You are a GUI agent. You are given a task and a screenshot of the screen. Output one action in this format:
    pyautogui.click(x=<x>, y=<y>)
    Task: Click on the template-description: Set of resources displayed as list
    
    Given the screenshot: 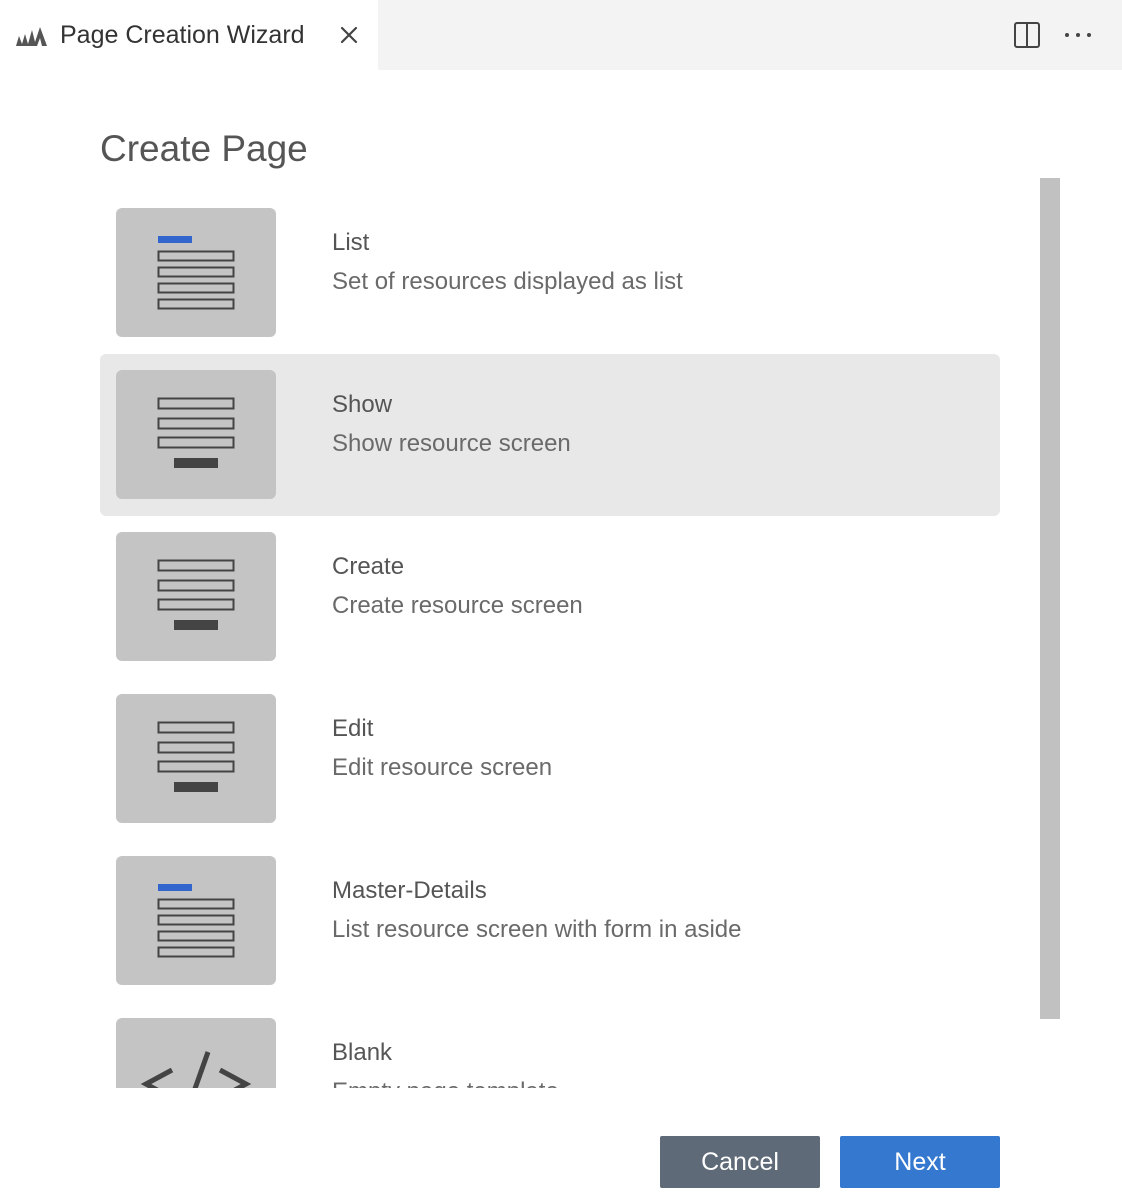 What is the action you would take?
    pyautogui.click(x=507, y=281)
    